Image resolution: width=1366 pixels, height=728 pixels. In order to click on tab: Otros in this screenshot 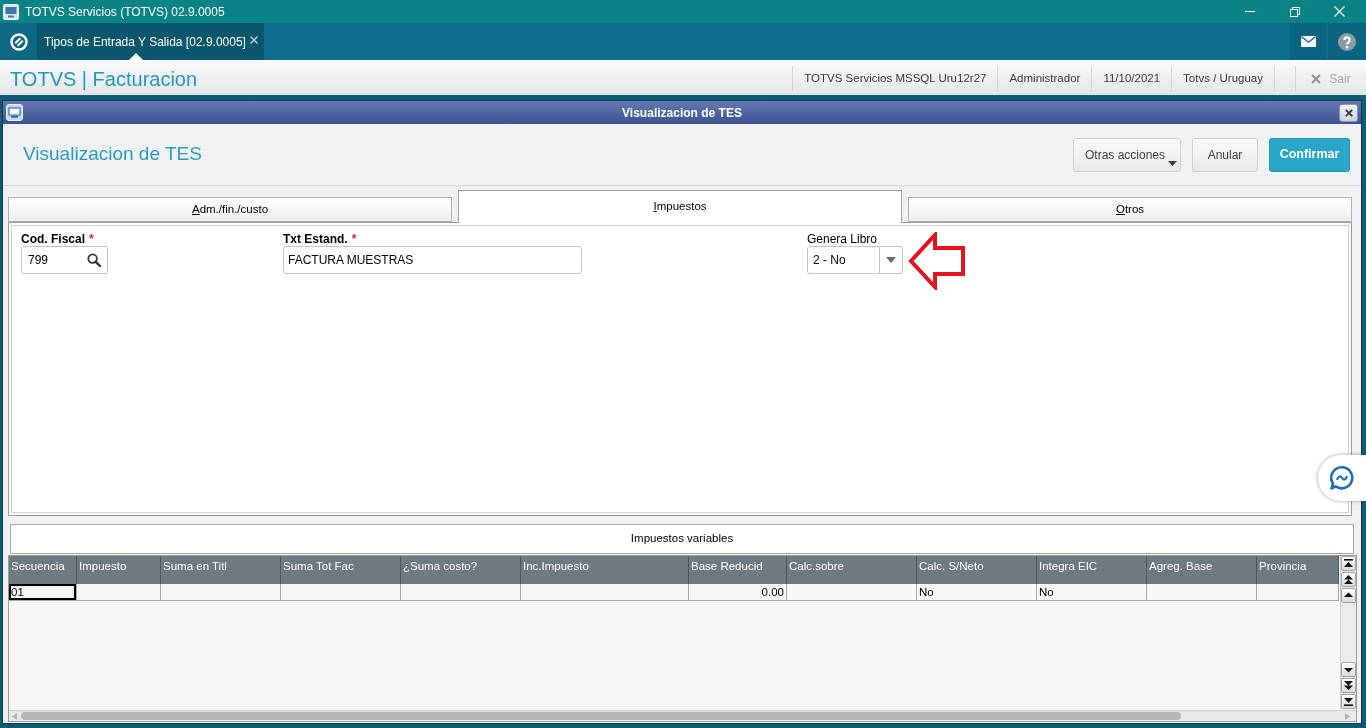, I will do `click(1130, 209)`.